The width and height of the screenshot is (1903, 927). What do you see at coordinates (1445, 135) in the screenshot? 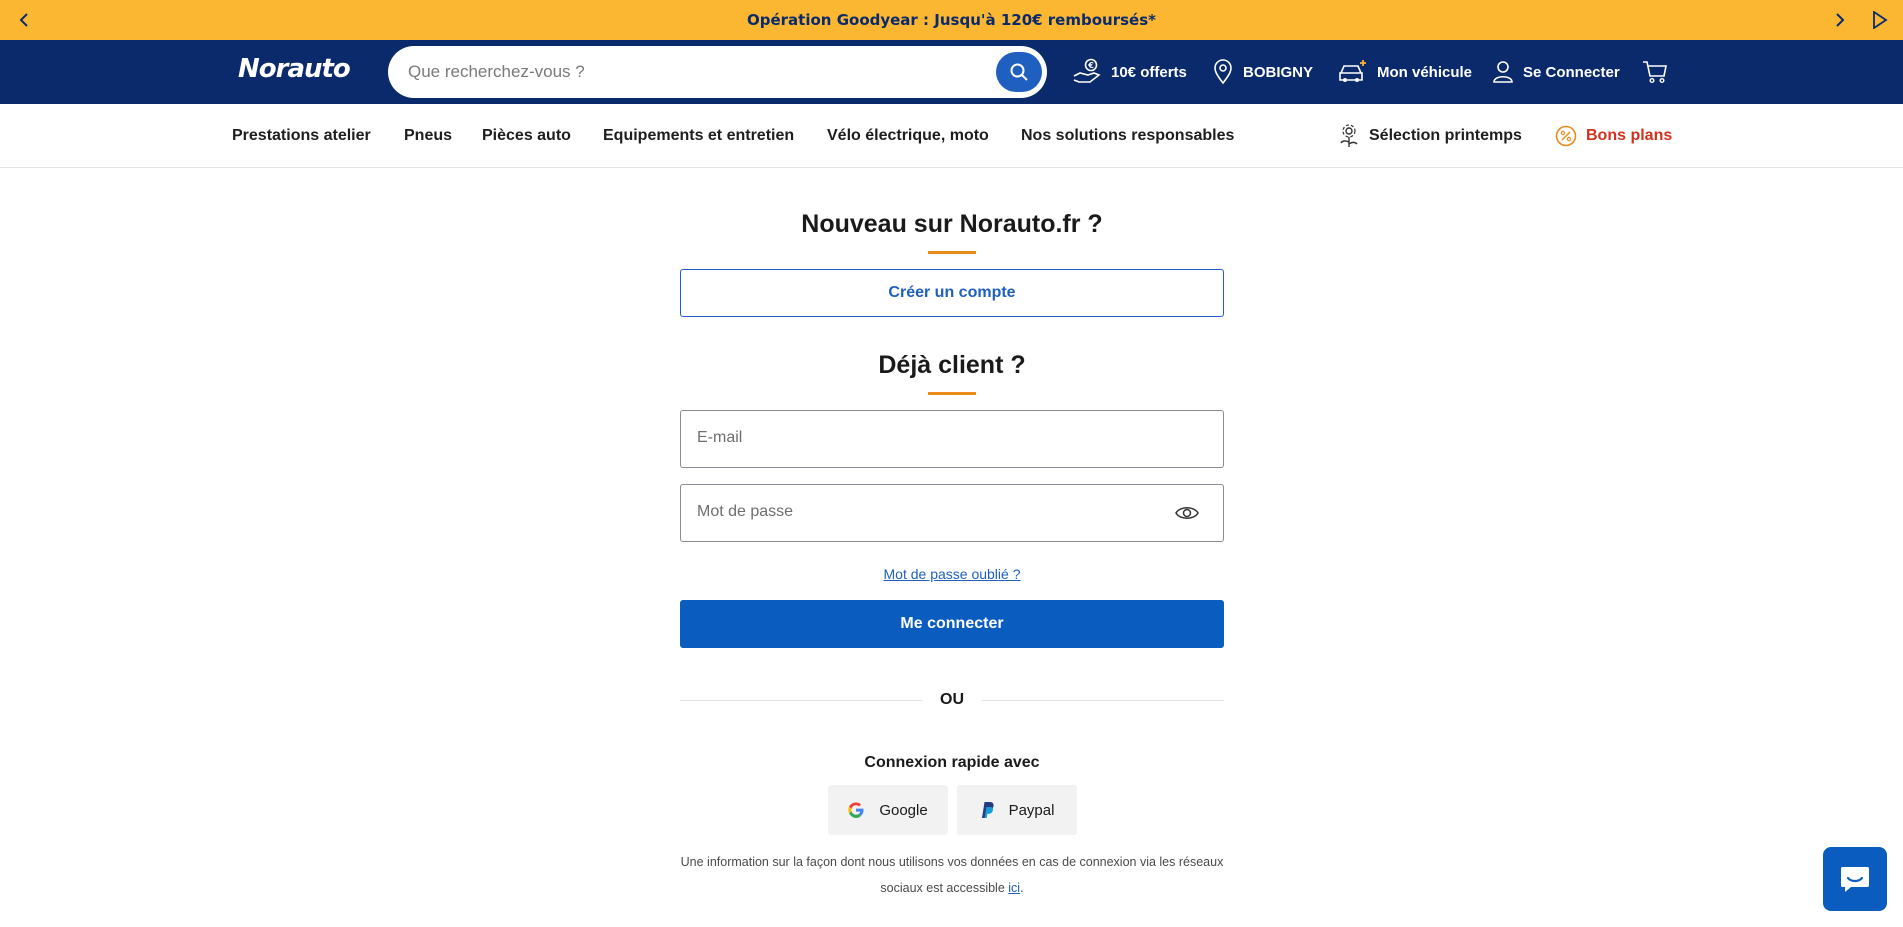
I see `spring-label: Sélection printemps` at bounding box center [1445, 135].